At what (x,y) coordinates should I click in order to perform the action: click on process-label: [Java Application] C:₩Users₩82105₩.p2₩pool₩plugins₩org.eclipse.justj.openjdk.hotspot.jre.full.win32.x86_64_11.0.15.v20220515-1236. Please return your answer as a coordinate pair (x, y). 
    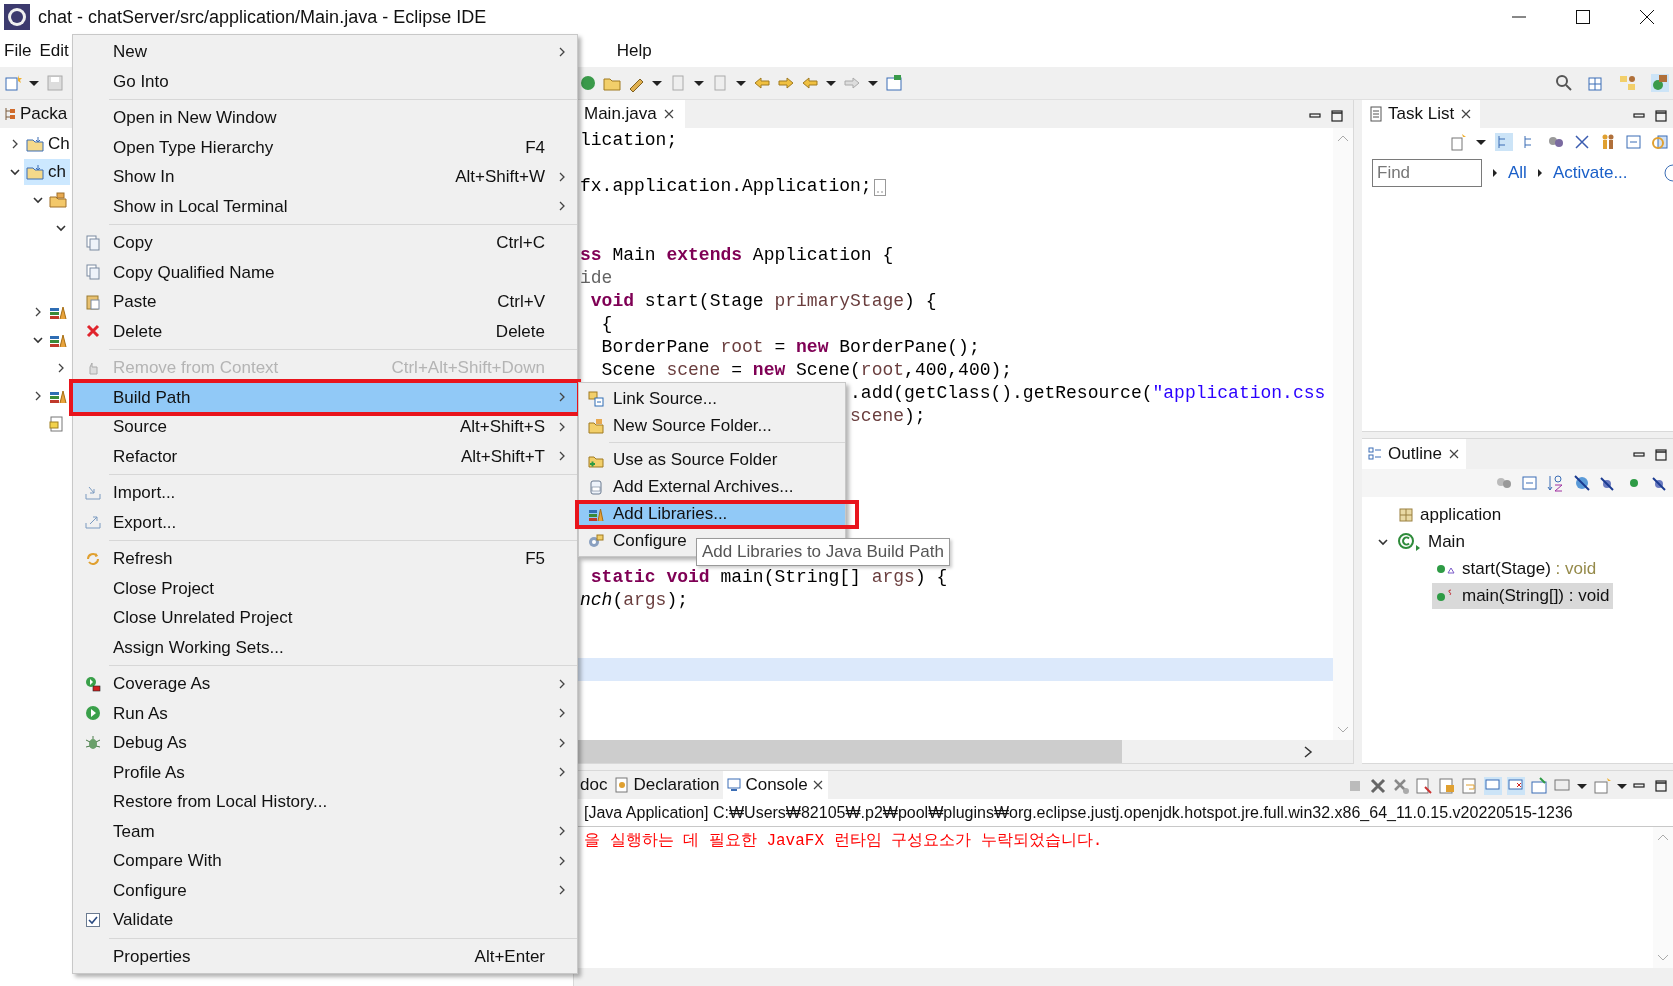
    Looking at the image, I should click on (1078, 812).